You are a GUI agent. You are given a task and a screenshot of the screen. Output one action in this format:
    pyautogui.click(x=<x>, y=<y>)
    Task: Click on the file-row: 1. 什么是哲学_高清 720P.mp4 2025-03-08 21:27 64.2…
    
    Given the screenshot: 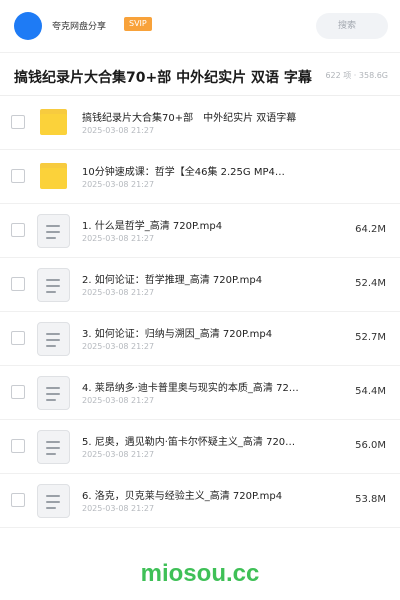 What is the action you would take?
    pyautogui.click(x=200, y=231)
    